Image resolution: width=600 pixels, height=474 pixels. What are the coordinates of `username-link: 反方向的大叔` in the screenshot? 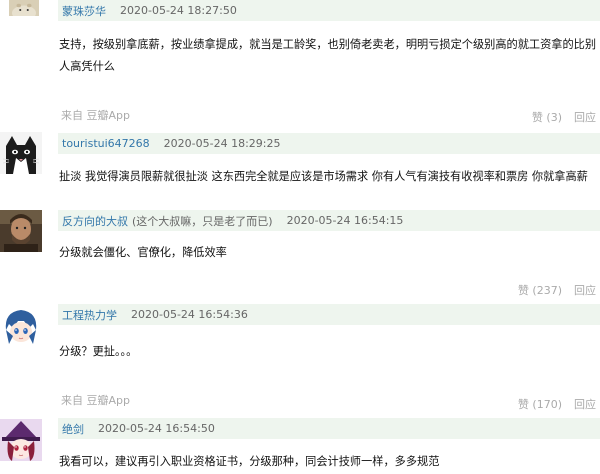 It's located at (93, 221).